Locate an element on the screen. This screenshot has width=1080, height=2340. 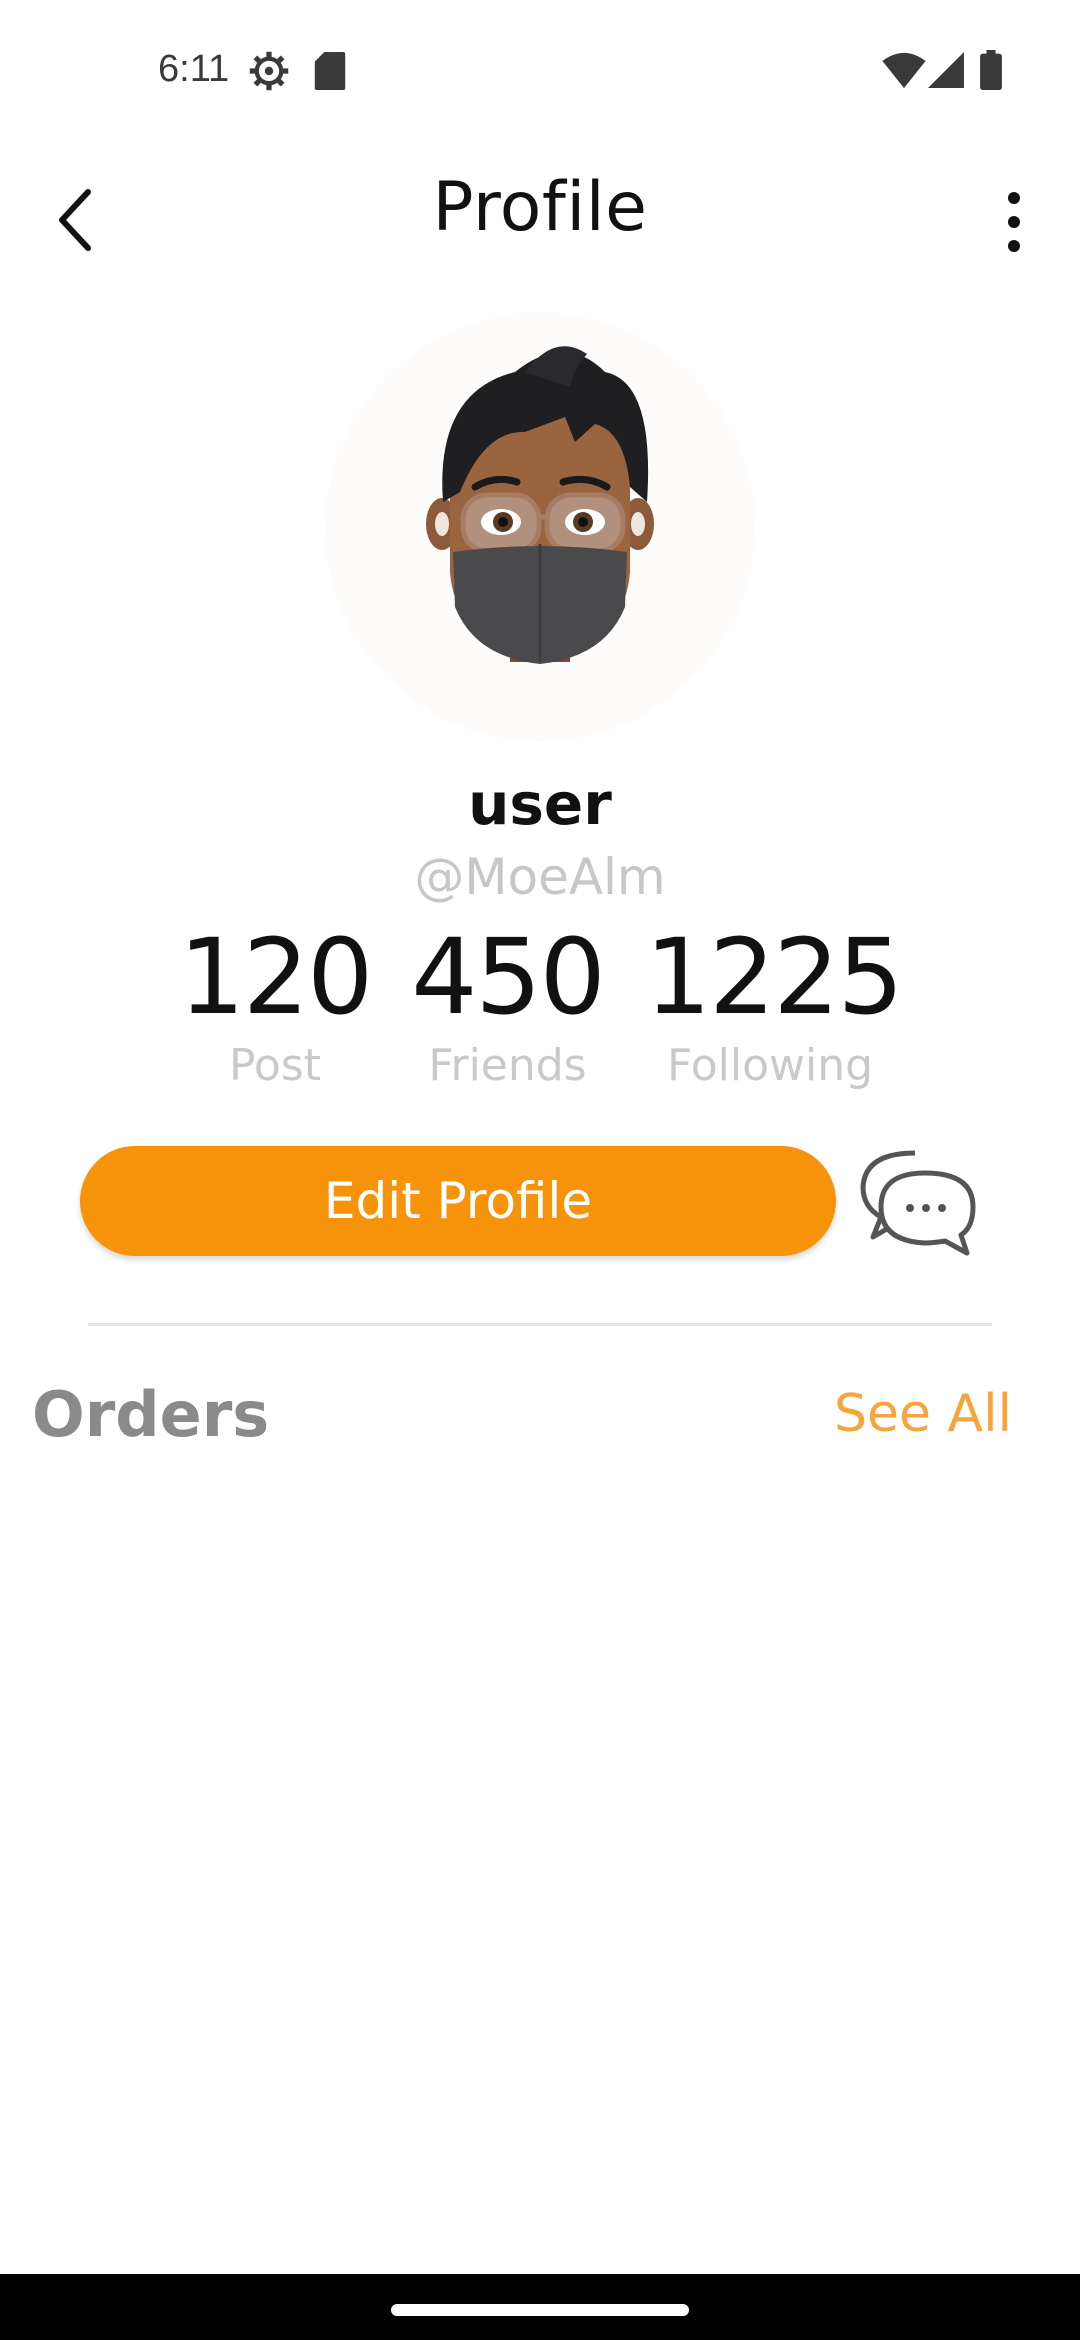
page-title: Profile is located at coordinates (540, 207).